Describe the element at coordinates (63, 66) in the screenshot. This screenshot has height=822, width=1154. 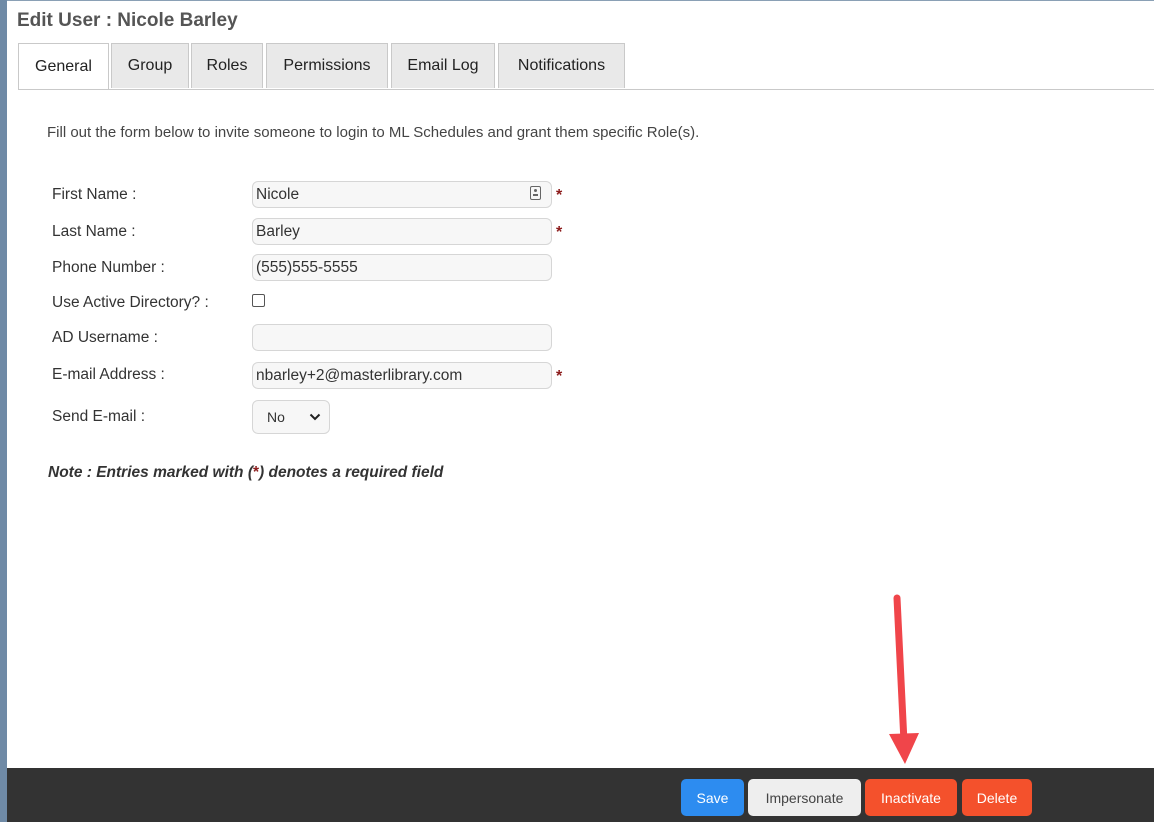
I see `tab-general: General` at that location.